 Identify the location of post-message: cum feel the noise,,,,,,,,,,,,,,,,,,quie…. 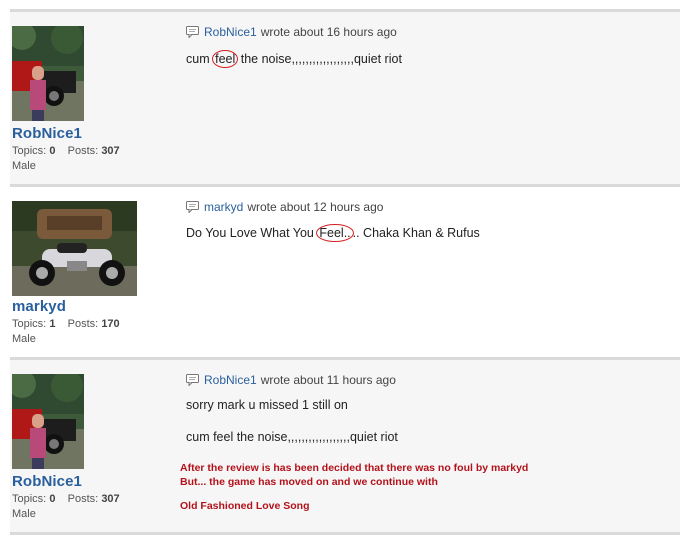
(294, 59).